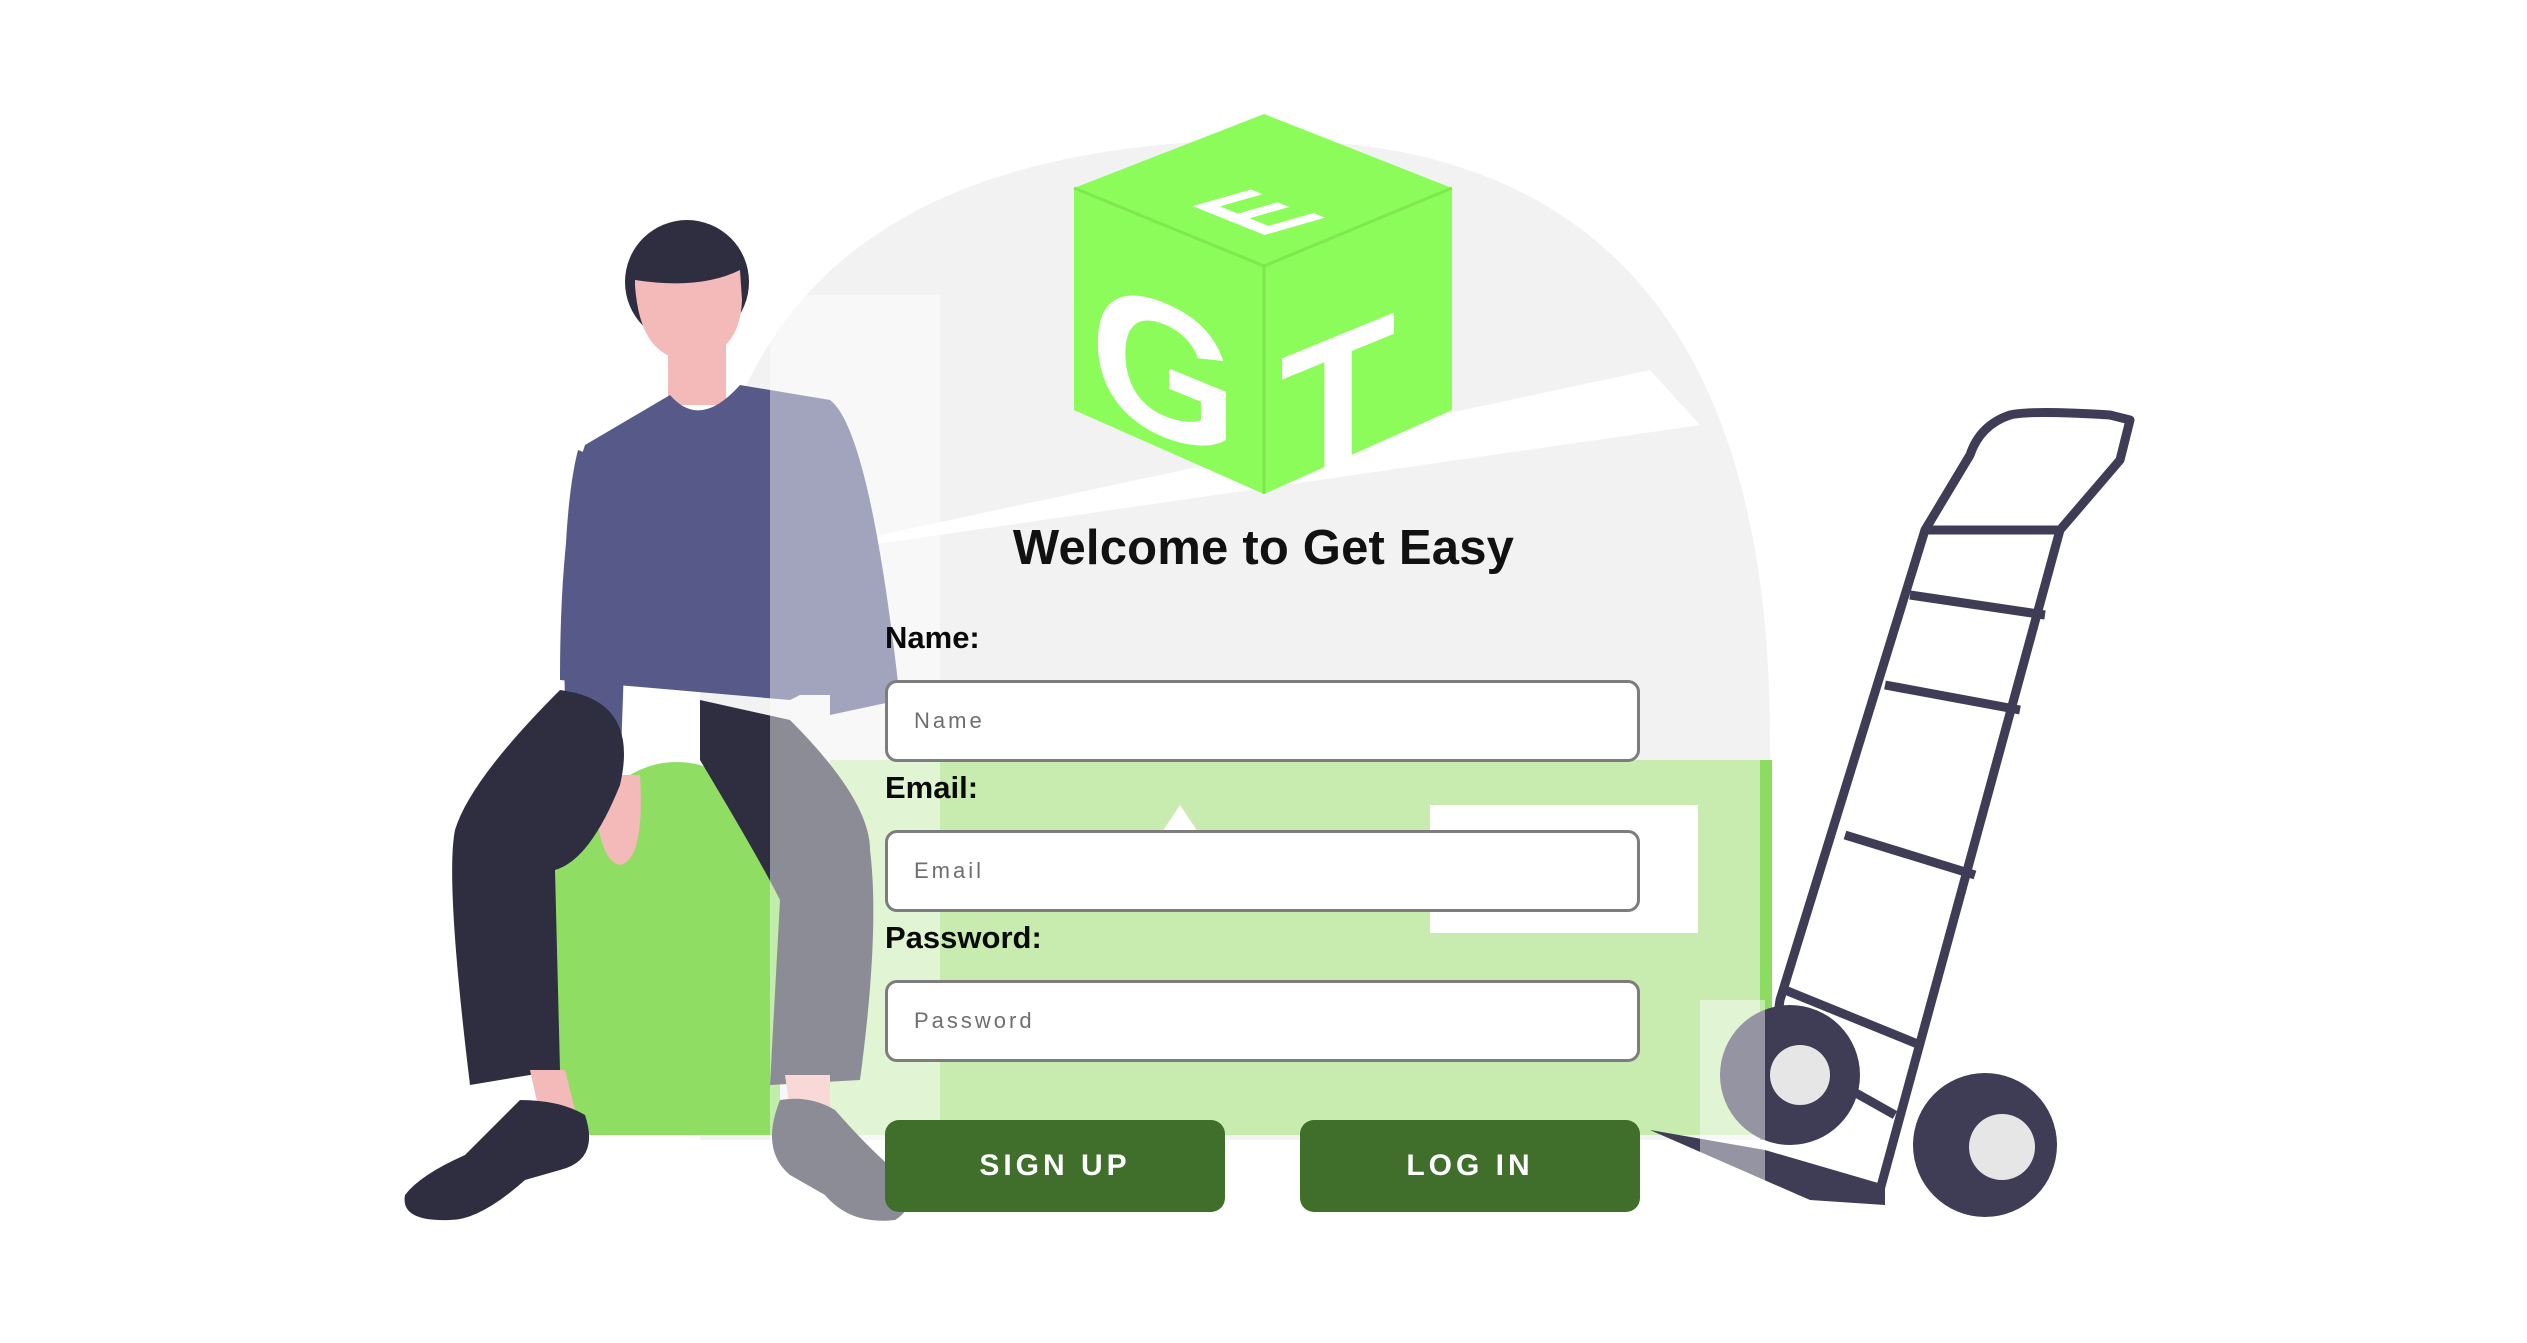 The height and width of the screenshot is (1343, 2527). What do you see at coordinates (1262, 871) in the screenshot?
I see `email-input` at bounding box center [1262, 871].